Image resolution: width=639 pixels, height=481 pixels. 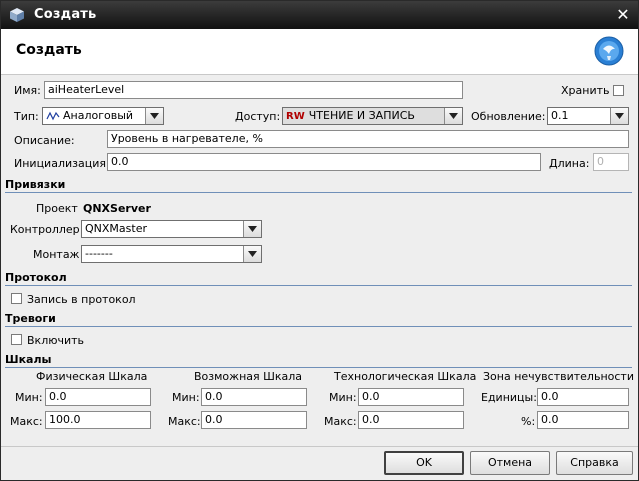 I want to click on mount-combo-arrow, so click(x=252, y=254).